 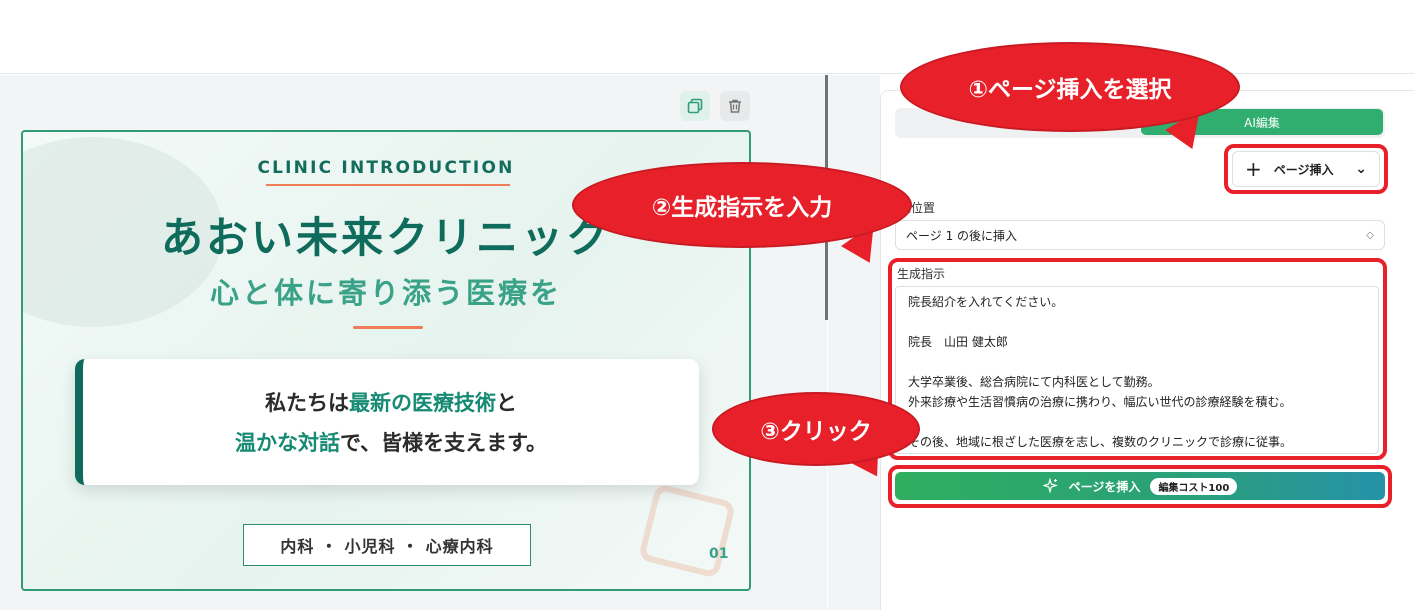 What do you see at coordinates (287, 443) in the screenshot?
I see `message-highlight: 温かな対話` at bounding box center [287, 443].